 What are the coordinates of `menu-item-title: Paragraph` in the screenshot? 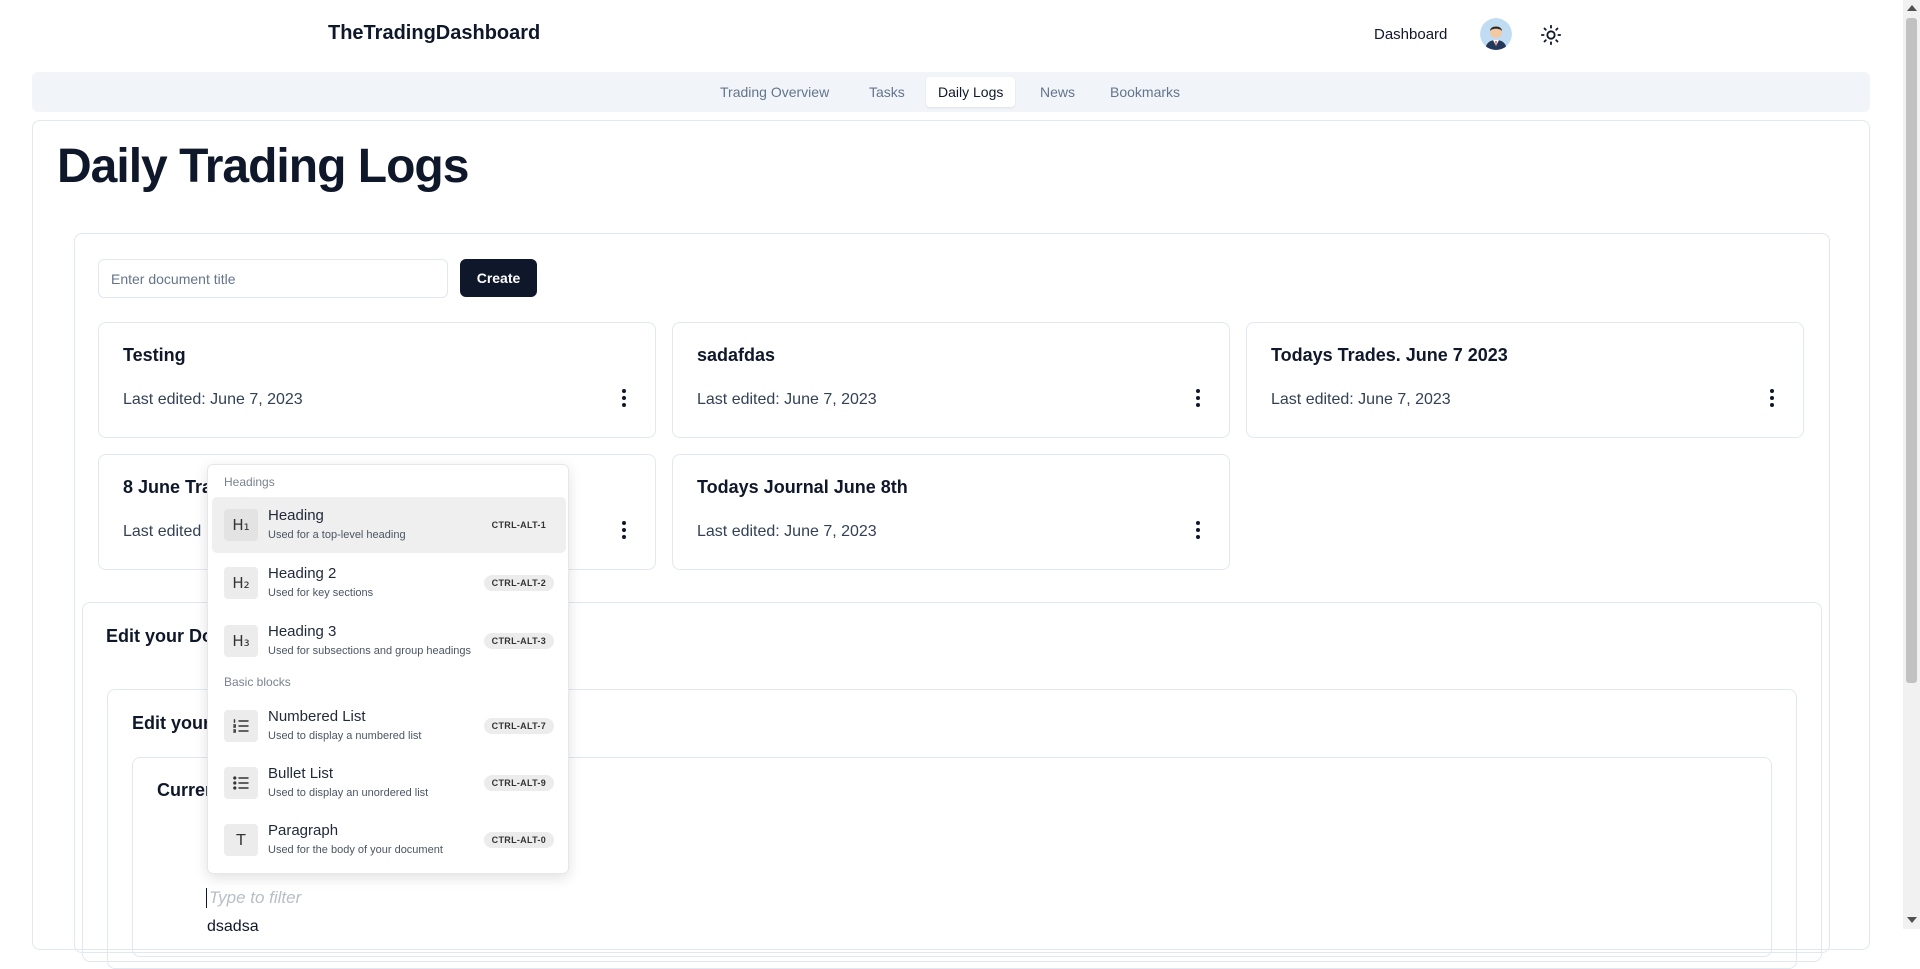 It's located at (303, 830).